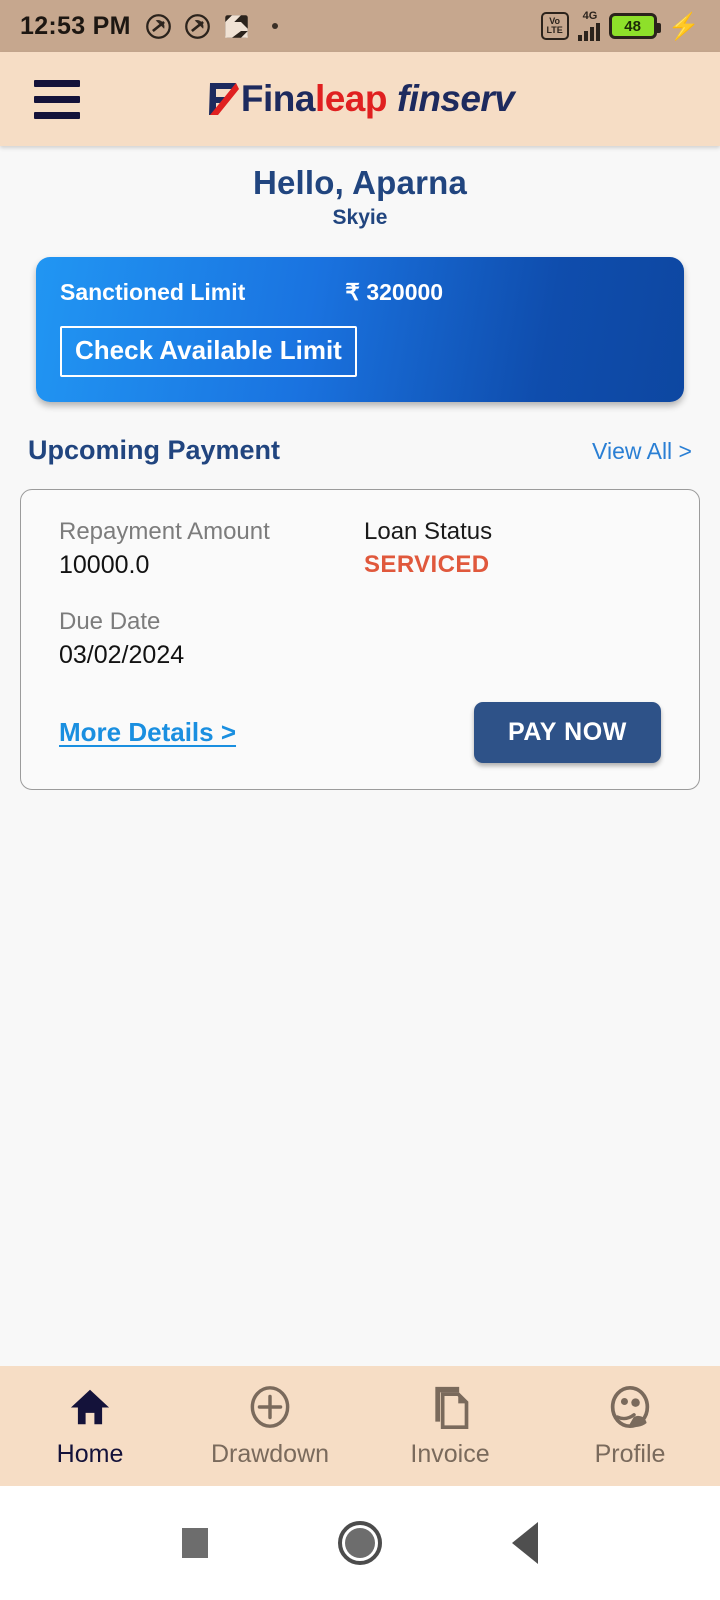  Describe the element at coordinates (567, 732) in the screenshot. I see `pay-now-button: PAY NOW` at that location.